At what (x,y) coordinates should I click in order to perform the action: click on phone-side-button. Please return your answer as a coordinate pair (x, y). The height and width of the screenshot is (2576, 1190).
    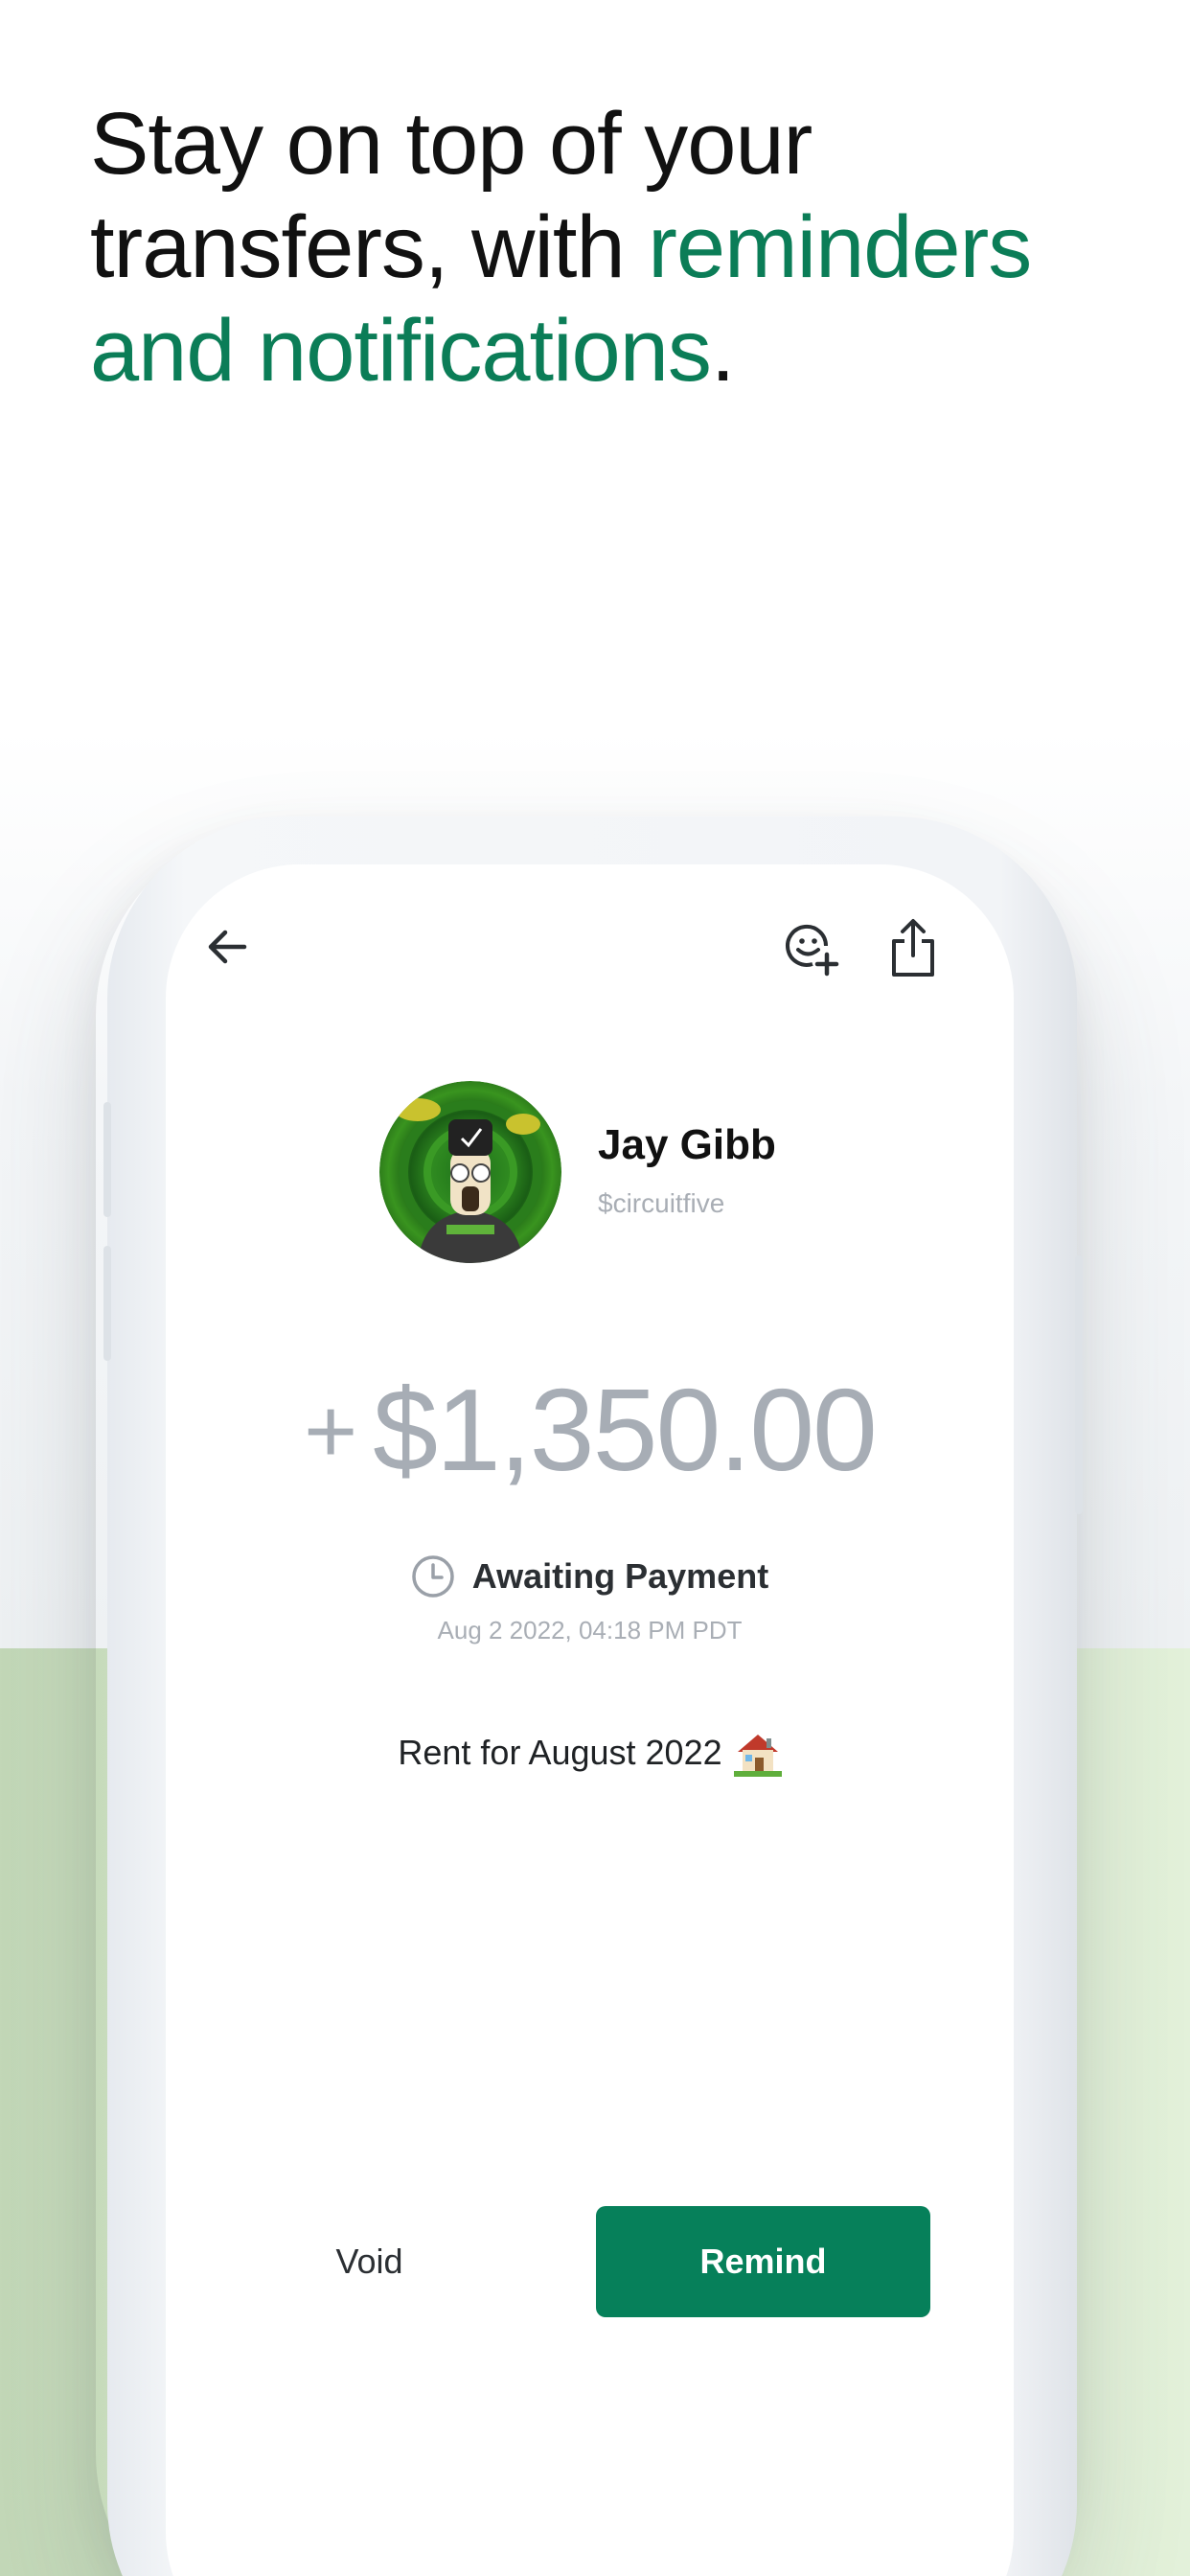
    Looking at the image, I should click on (1079, 1384).